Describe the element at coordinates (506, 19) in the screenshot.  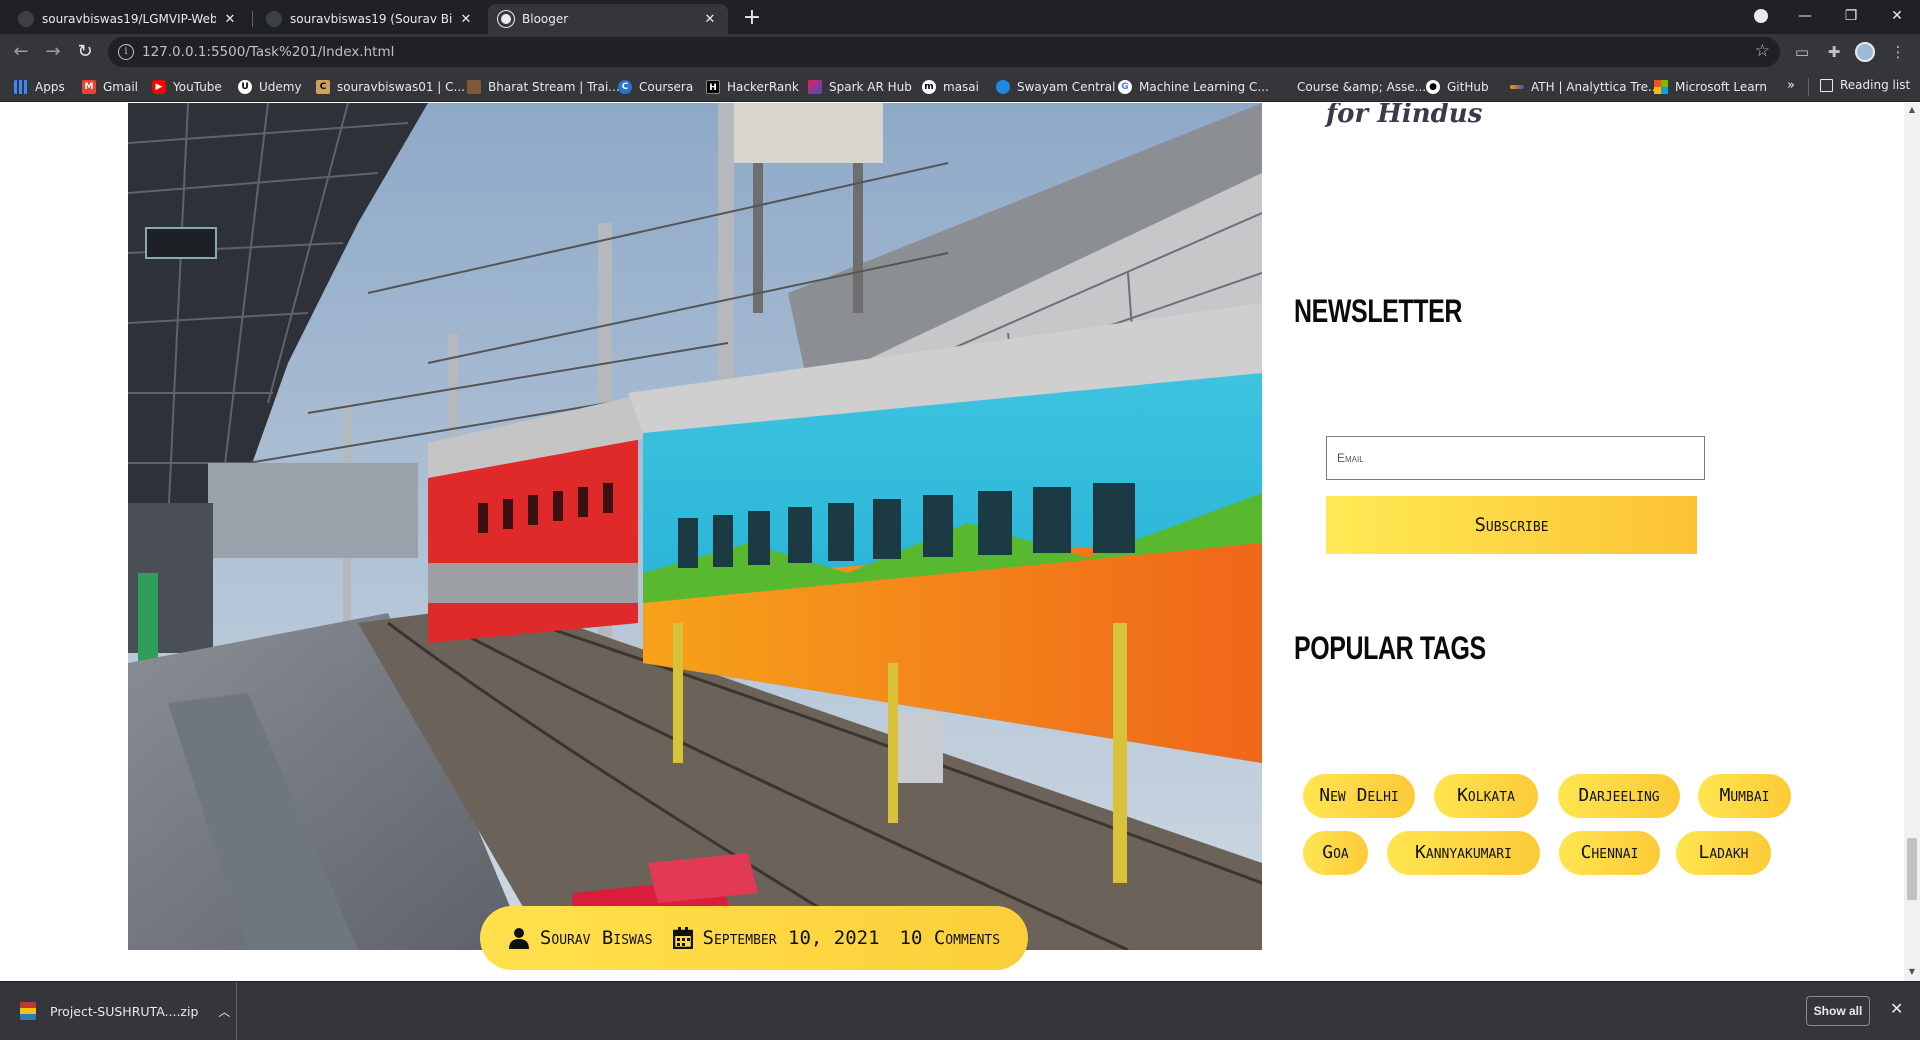
I see `globe-favicon-icon` at that location.